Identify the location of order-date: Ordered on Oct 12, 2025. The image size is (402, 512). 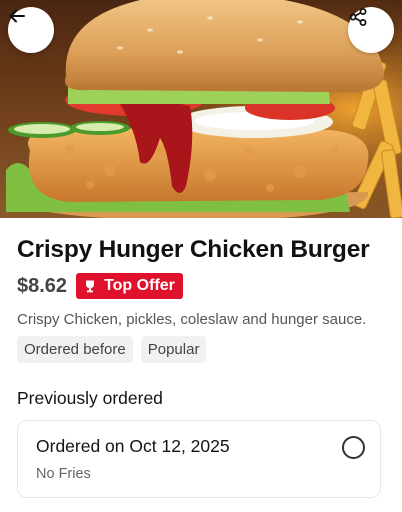
(133, 446).